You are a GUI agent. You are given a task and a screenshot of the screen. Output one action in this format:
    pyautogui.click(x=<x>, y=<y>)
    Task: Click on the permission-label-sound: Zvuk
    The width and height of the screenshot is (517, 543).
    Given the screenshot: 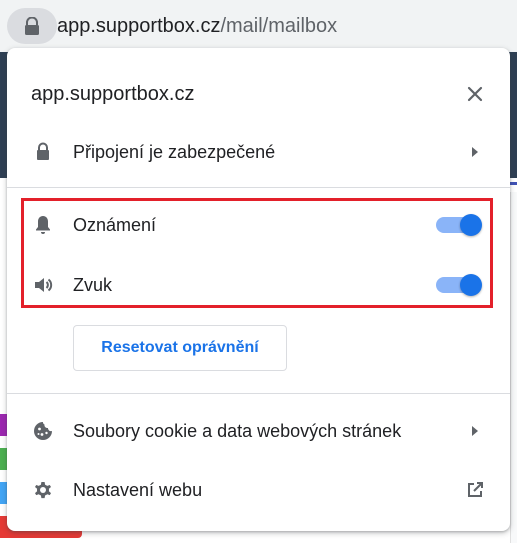 What is the action you would take?
    pyautogui.click(x=93, y=285)
    